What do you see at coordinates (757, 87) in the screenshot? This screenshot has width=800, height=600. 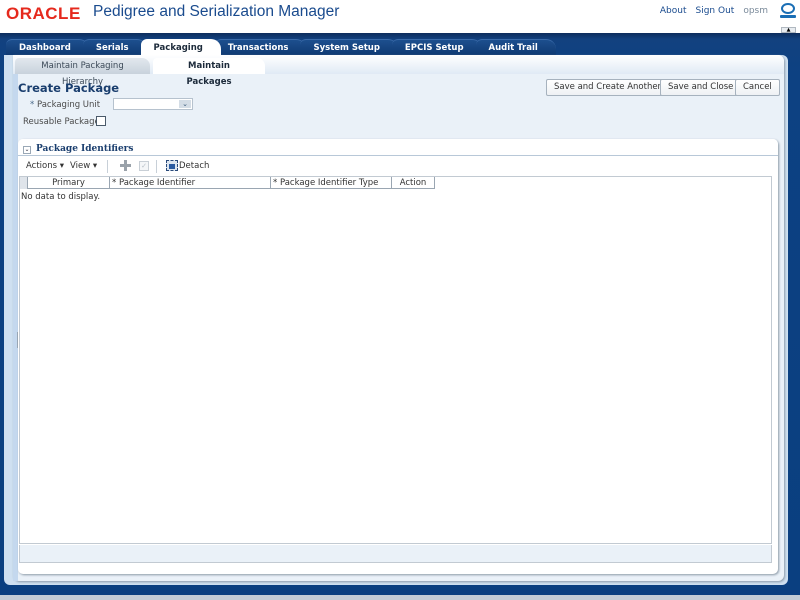 I see `cancel-button: Cancel` at bounding box center [757, 87].